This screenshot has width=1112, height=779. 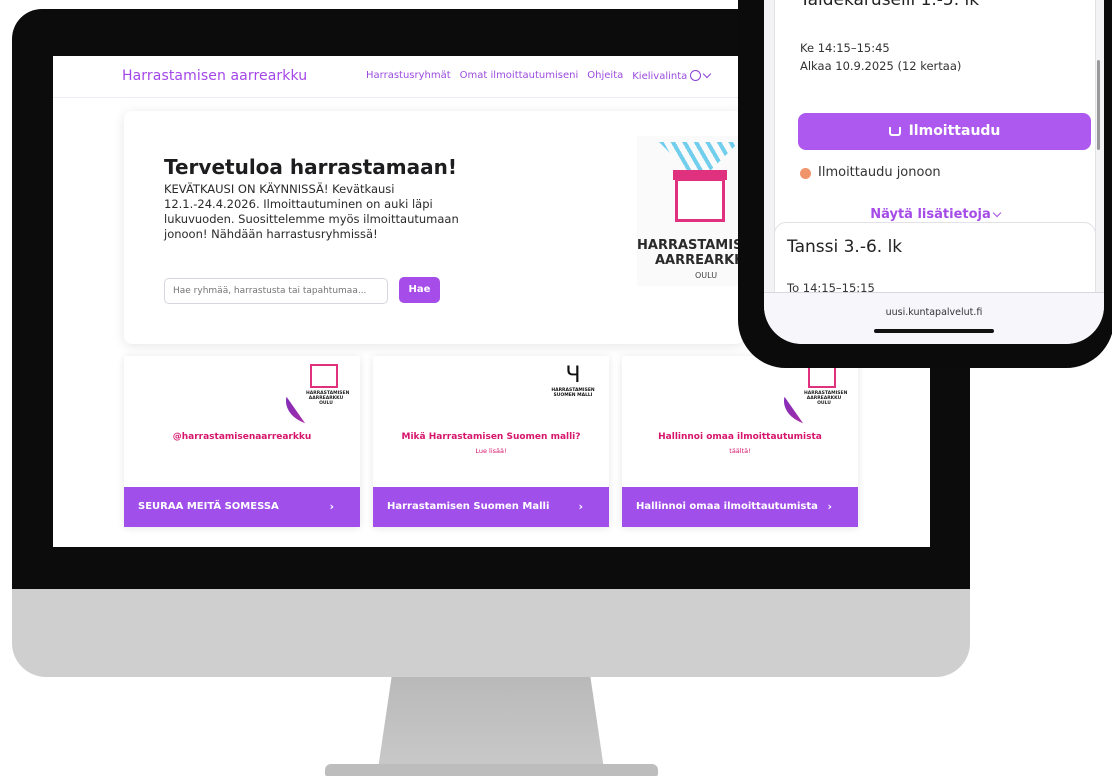 I want to click on nav-item-ohjeita: Ohjeita, so click(x=605, y=76).